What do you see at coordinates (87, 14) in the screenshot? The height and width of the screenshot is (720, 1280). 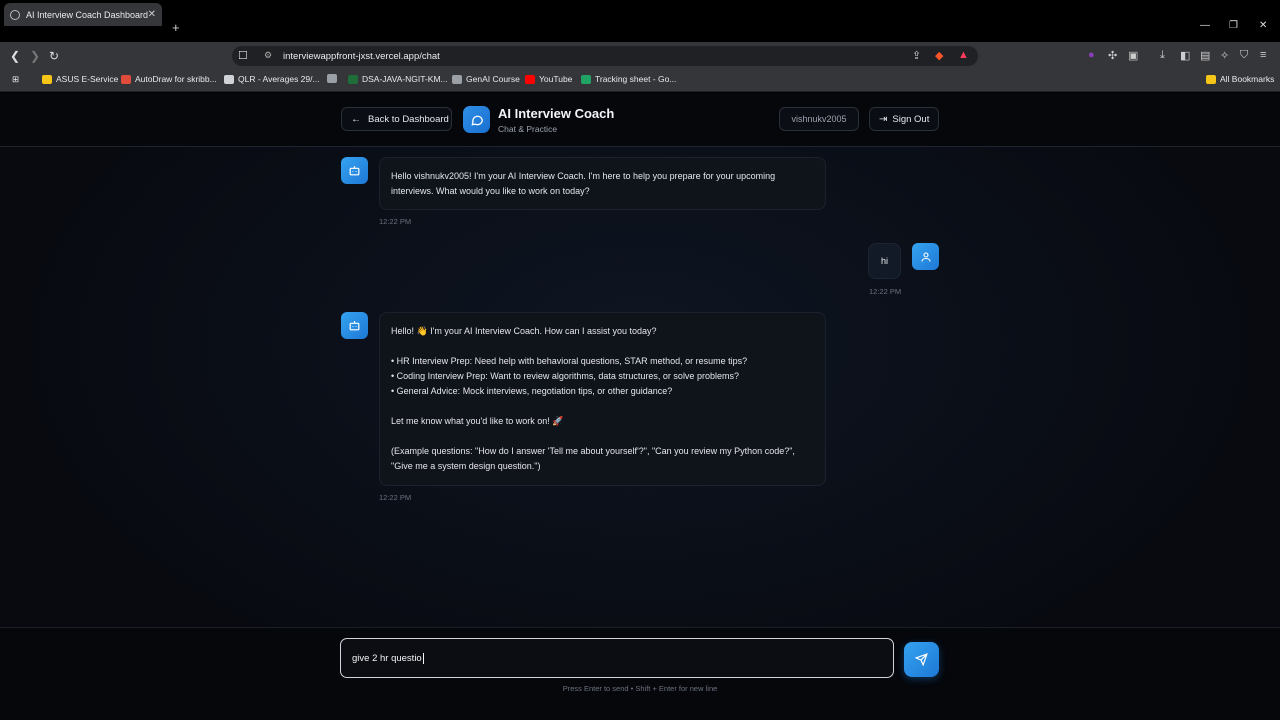 I see `tab-title: AI Interview Coach Dashboard` at bounding box center [87, 14].